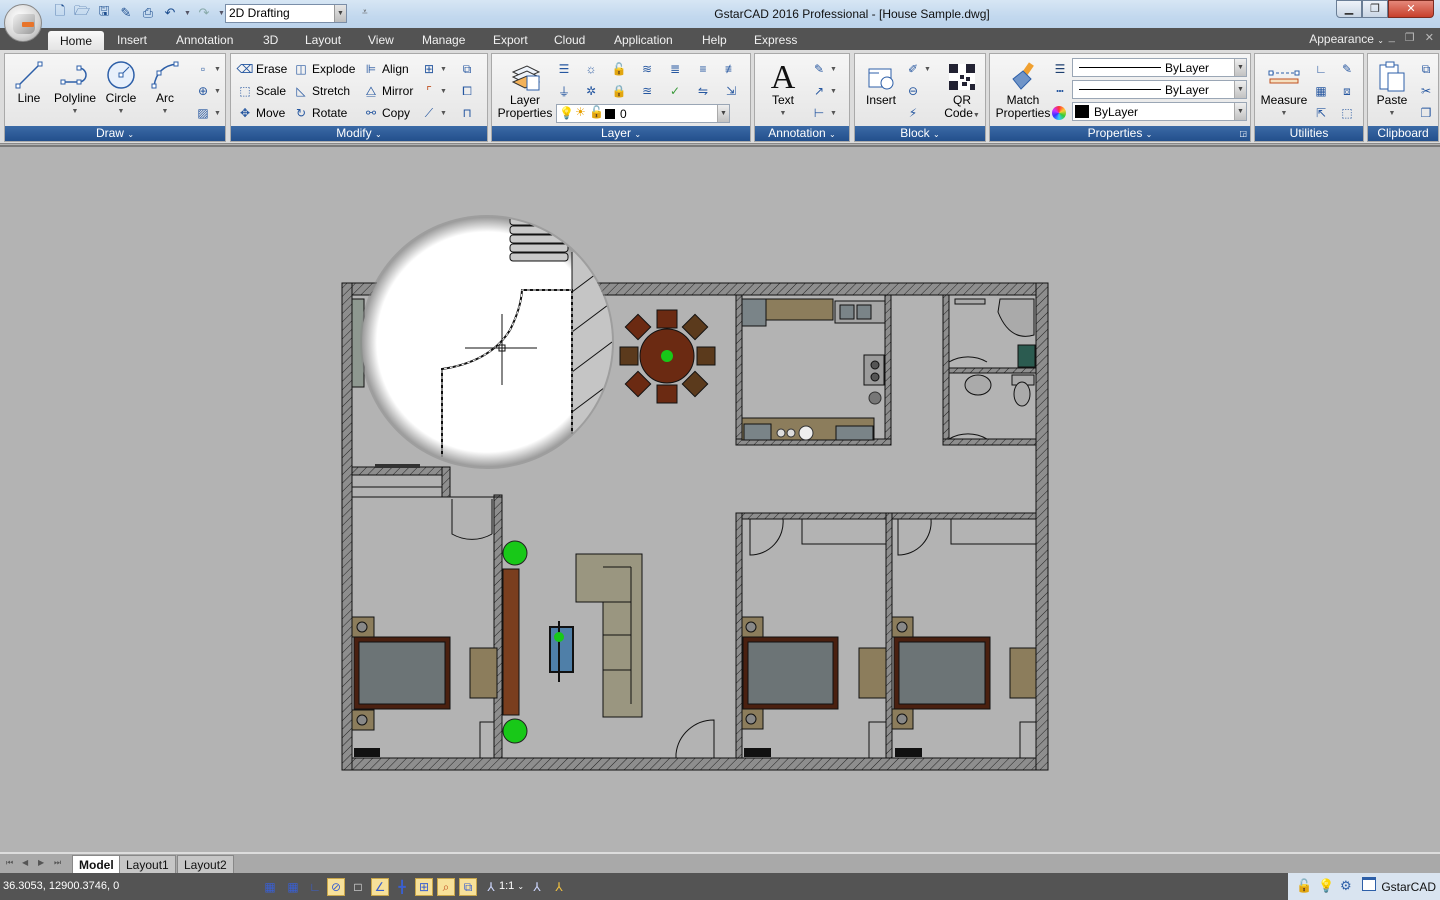 The height and width of the screenshot is (900, 1440). Describe the element at coordinates (1284, 113) in the screenshot. I see `measure-dropdown-icon: ▼` at that location.